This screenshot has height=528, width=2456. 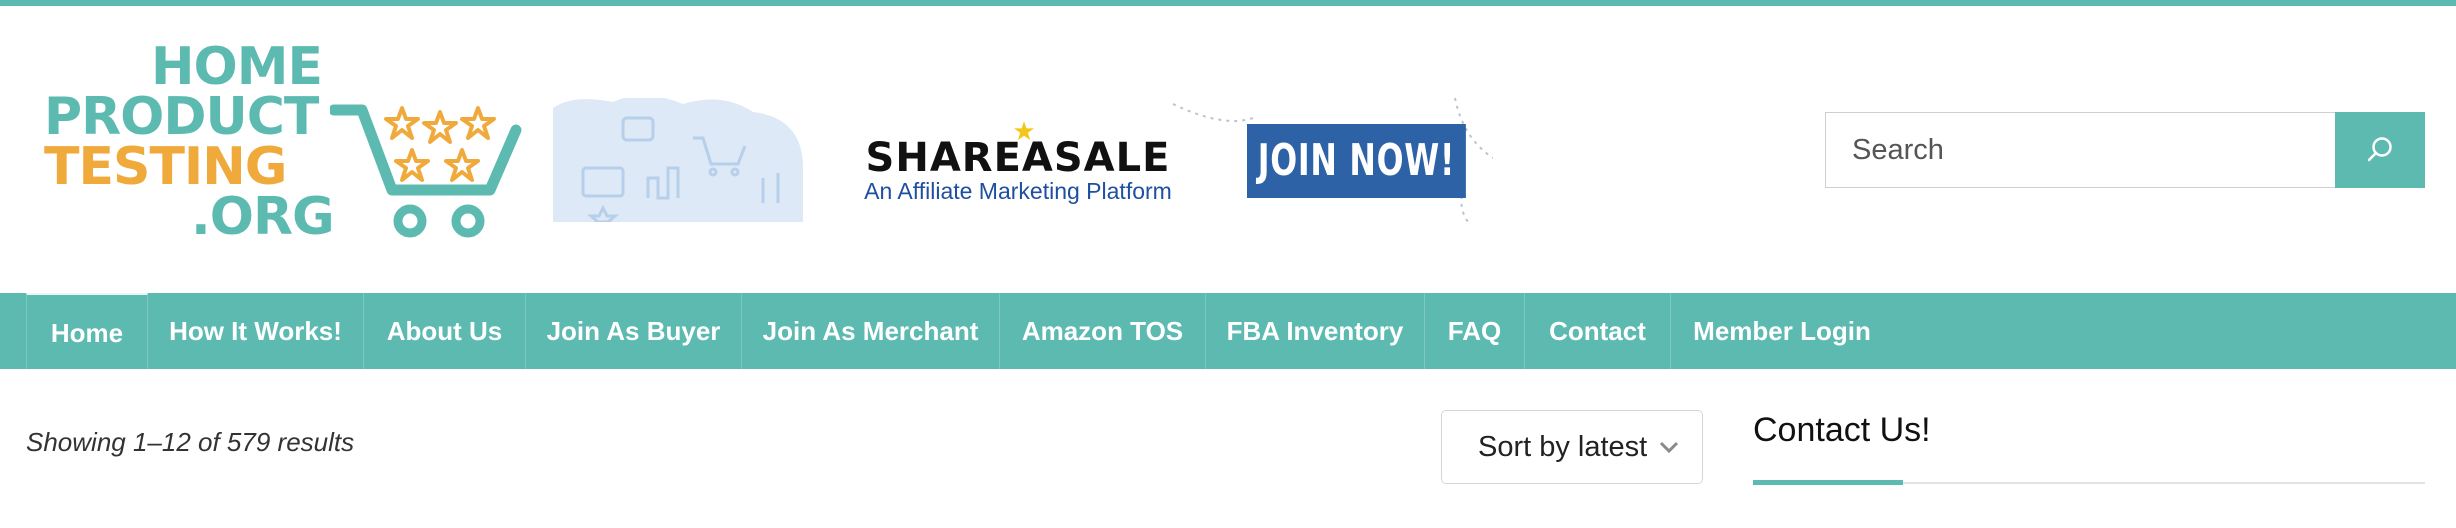 What do you see at coordinates (237, 67) in the screenshot?
I see `logo-line-1: HOME` at bounding box center [237, 67].